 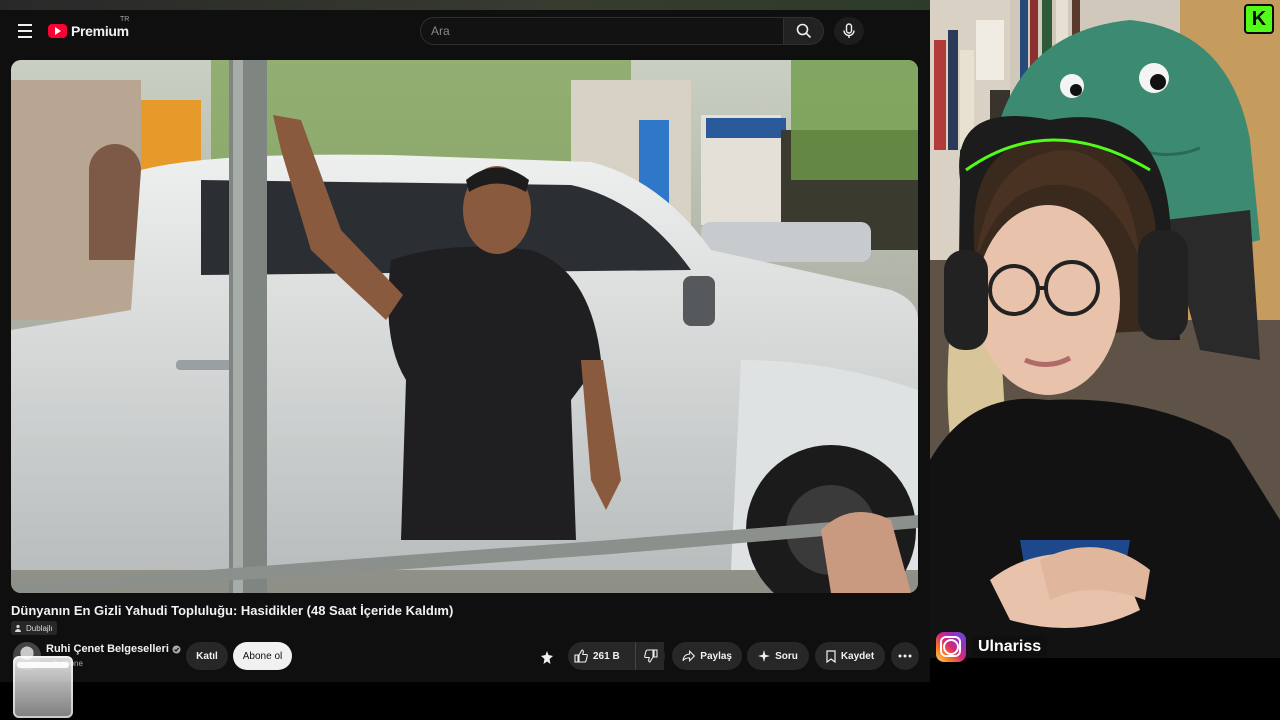 What do you see at coordinates (39, 628) in the screenshot?
I see `dubbed-label: Dublajlı` at bounding box center [39, 628].